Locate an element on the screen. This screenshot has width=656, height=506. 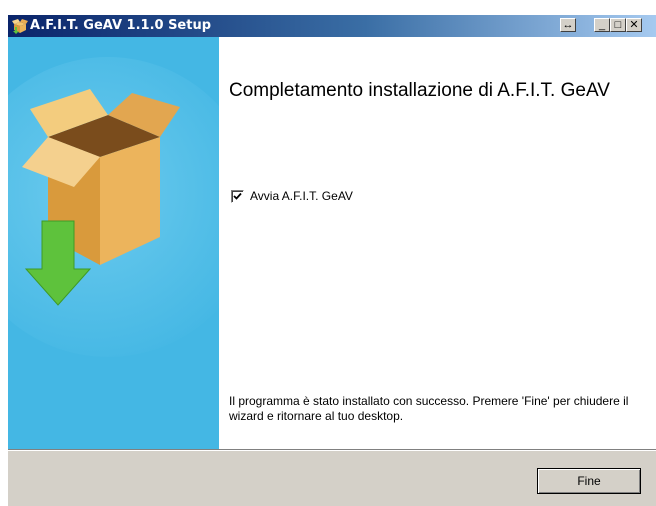
minimize-button: _ is located at coordinates (602, 25).